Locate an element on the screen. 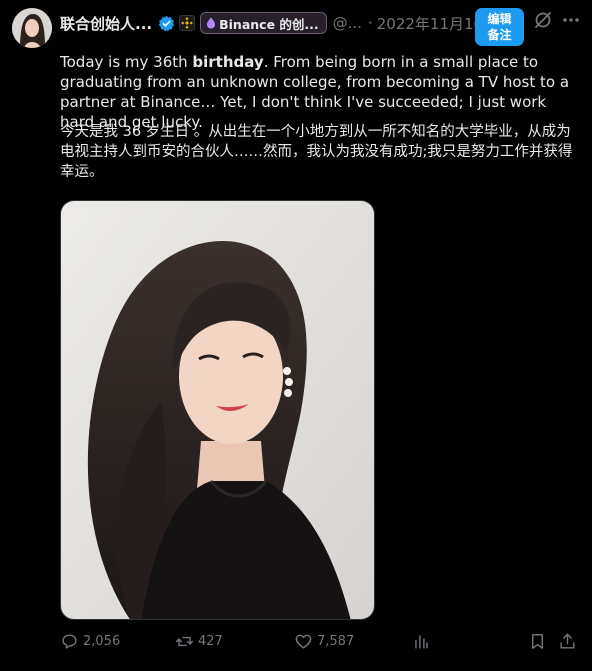 This screenshot has width=592, height=671. retweet-button: 427 is located at coordinates (199, 641).